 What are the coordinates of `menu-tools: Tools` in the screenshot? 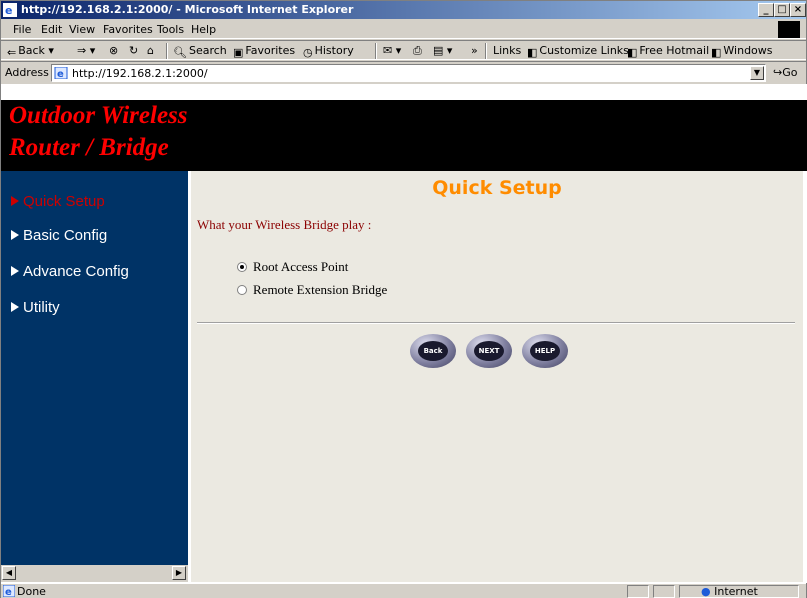 It's located at (170, 29).